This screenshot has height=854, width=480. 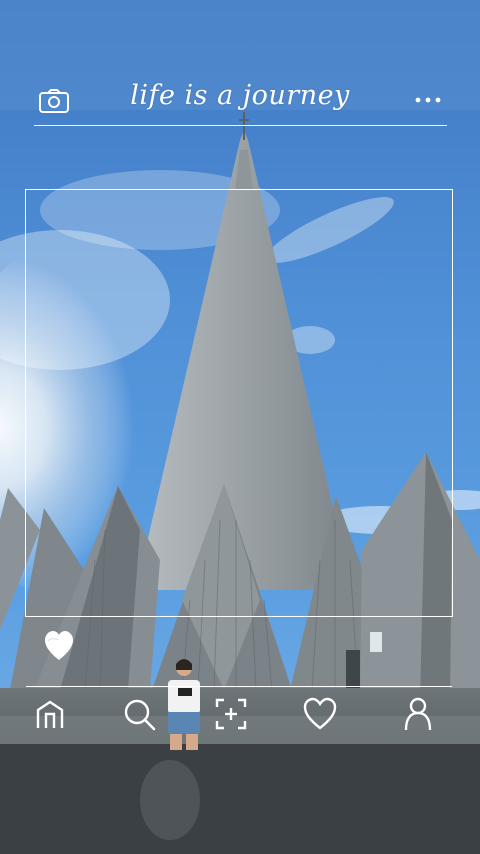 What do you see at coordinates (139, 714) in the screenshot?
I see `search-icon` at bounding box center [139, 714].